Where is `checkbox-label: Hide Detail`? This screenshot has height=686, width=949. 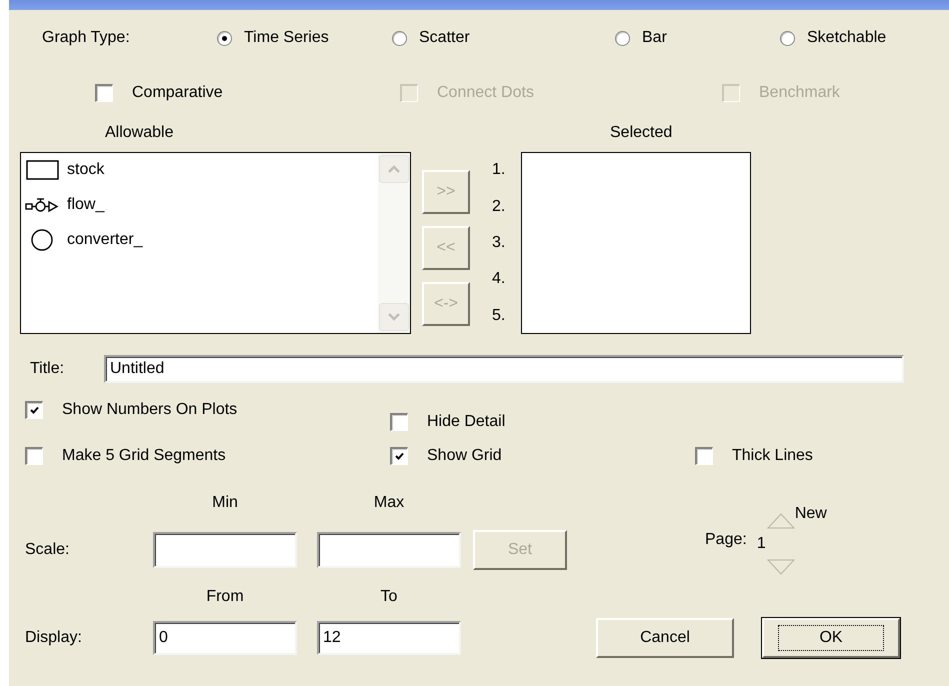 checkbox-label: Hide Detail is located at coordinates (466, 422).